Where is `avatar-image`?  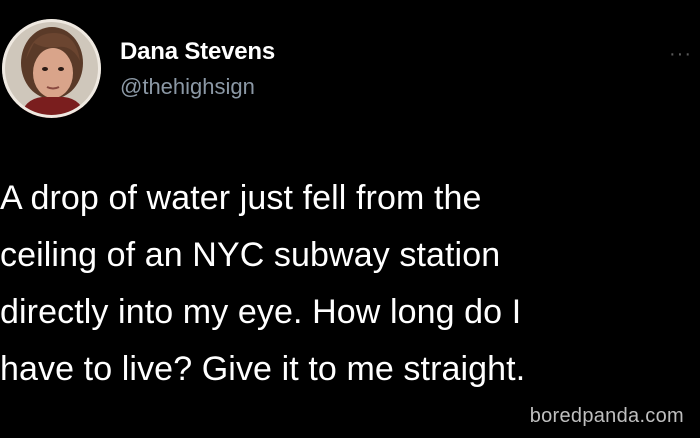 avatar-image is located at coordinates (51, 68).